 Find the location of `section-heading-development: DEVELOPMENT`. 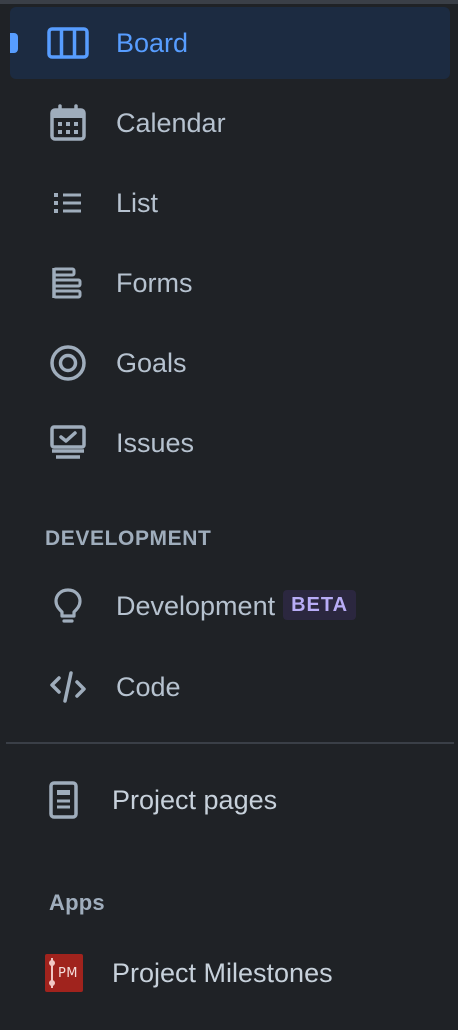

section-heading-development: DEVELOPMENT is located at coordinates (128, 538).